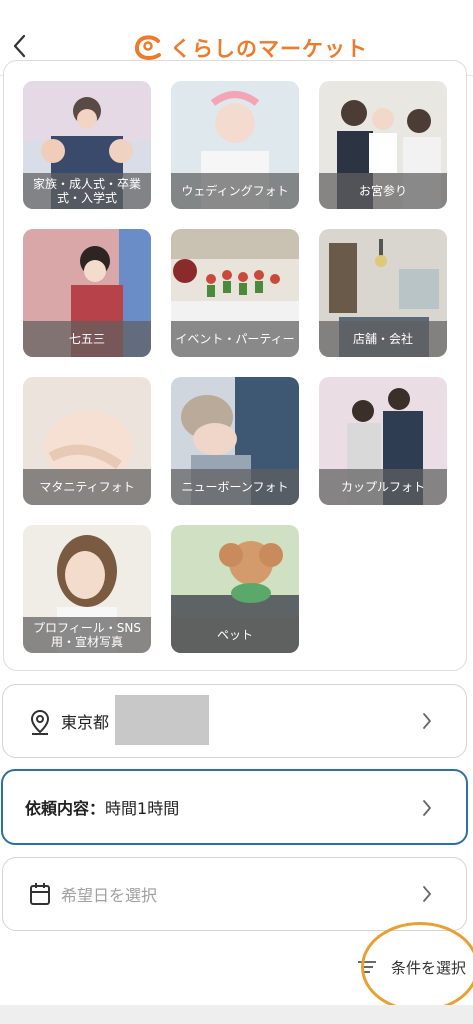 The image size is (473, 1024). I want to click on tile-caption: ウェディングフォト, so click(235, 191).